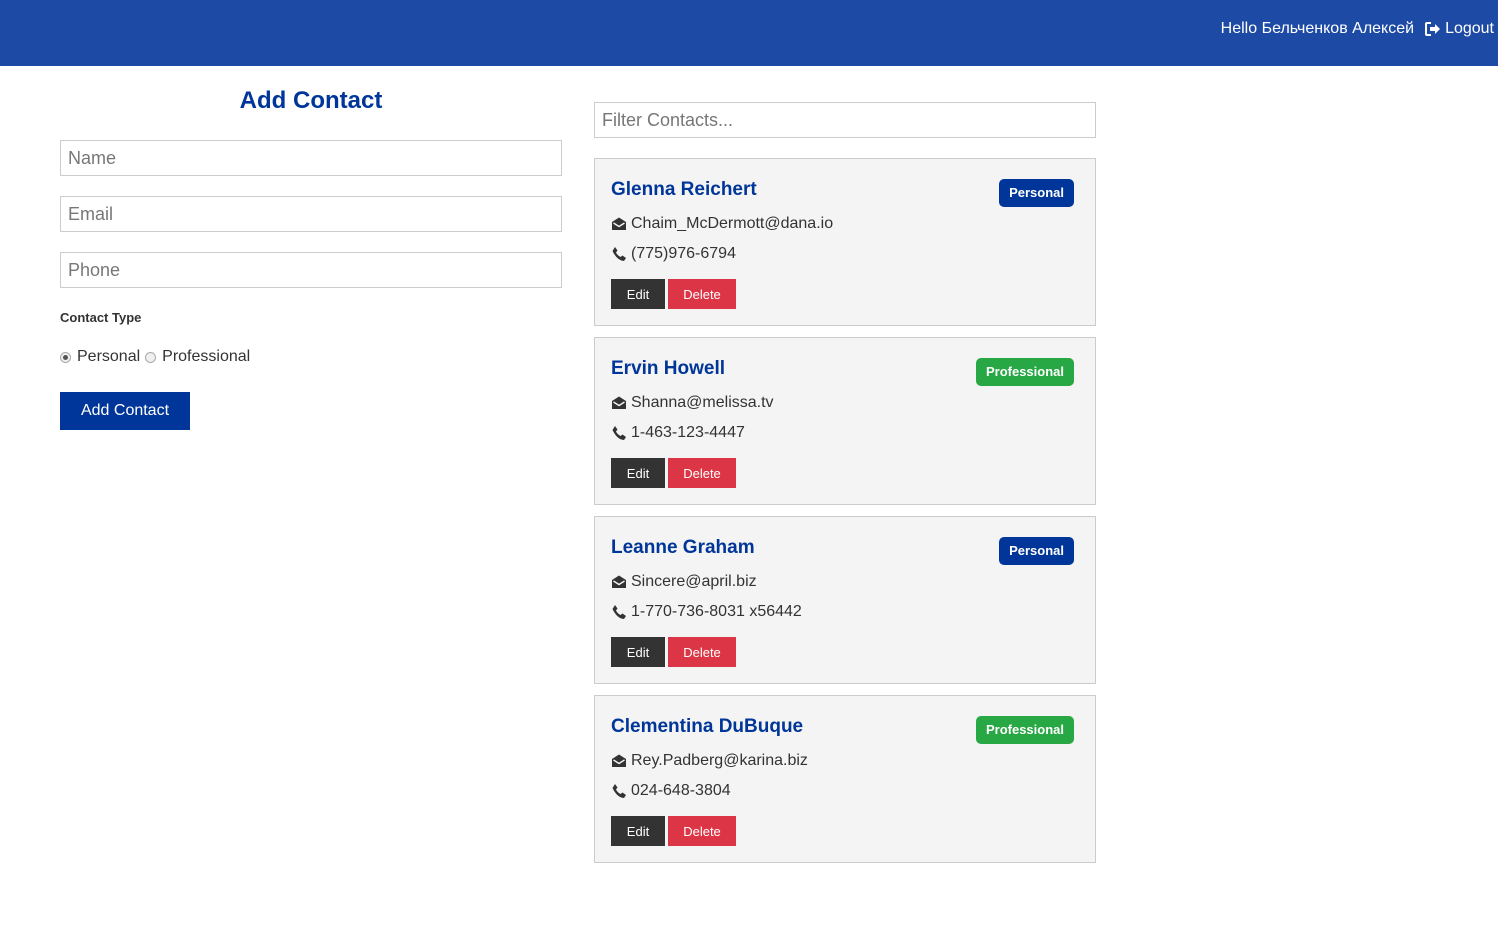 This screenshot has height=929, width=1498. I want to click on name-input, so click(311, 158).